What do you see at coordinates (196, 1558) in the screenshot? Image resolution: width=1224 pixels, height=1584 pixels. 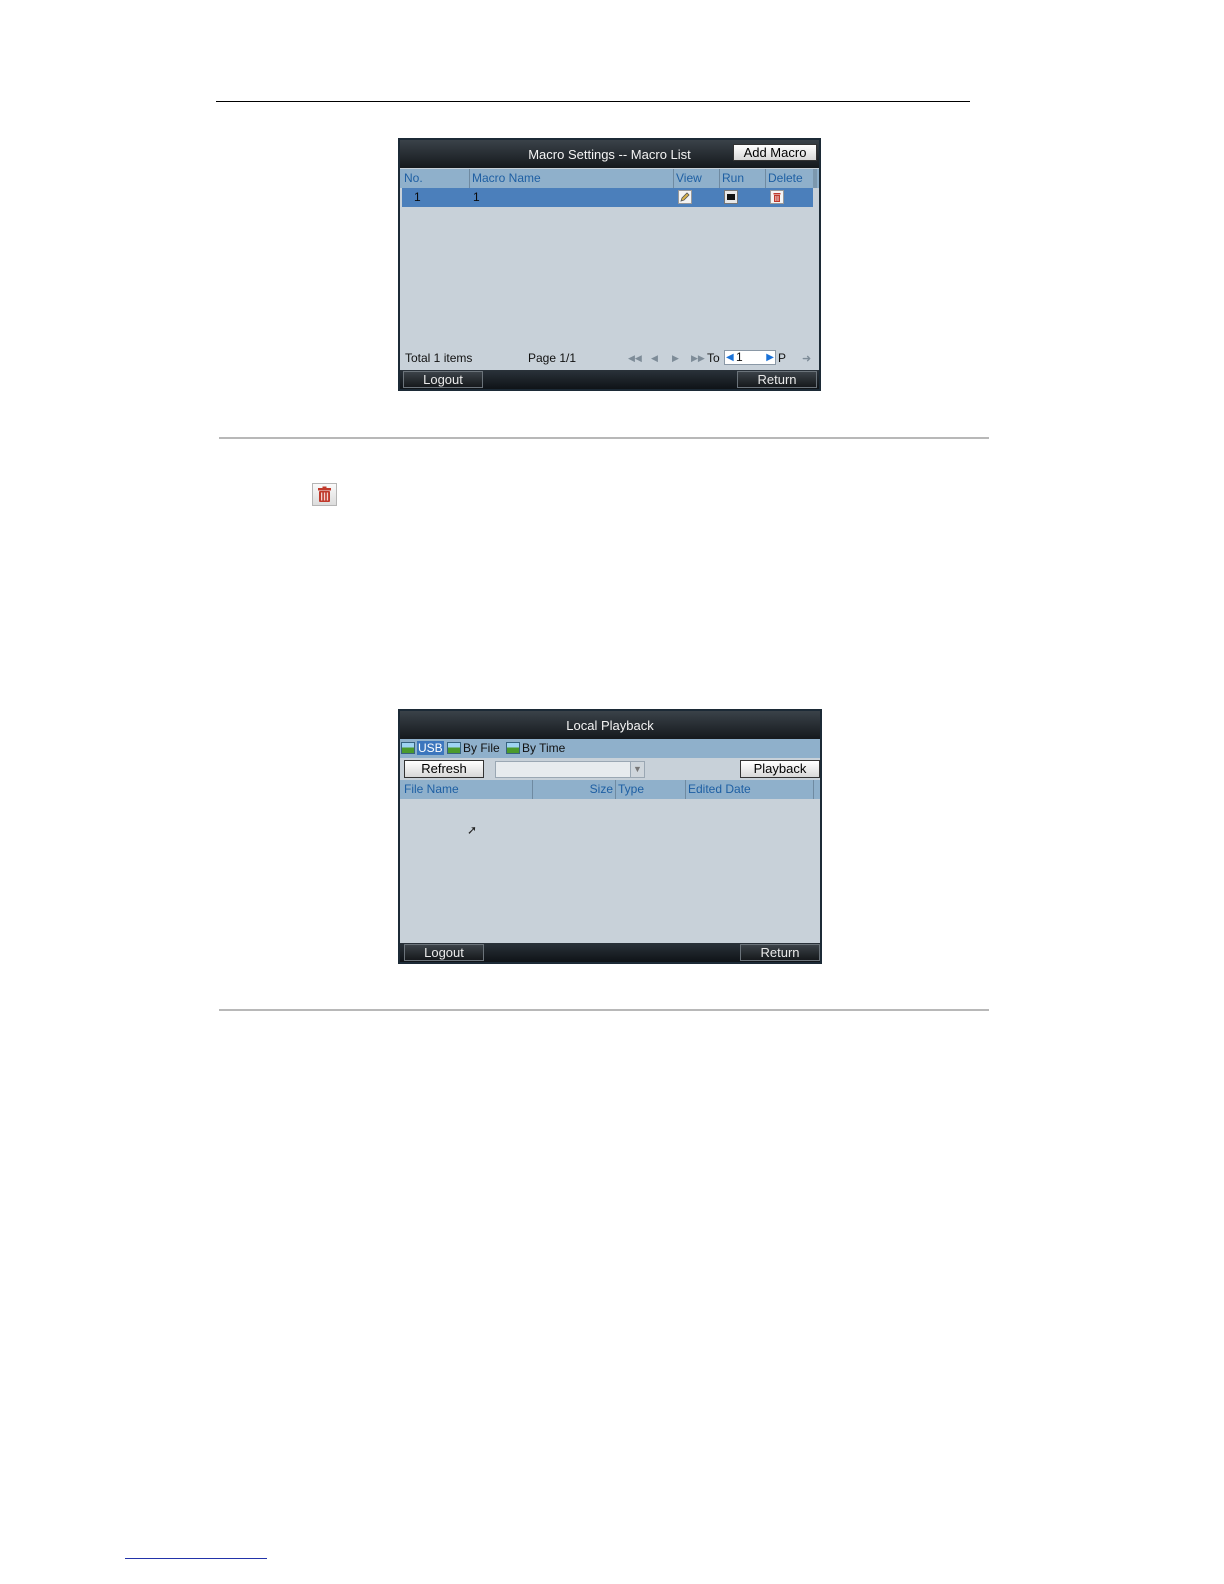 I see `footer-link-underline` at bounding box center [196, 1558].